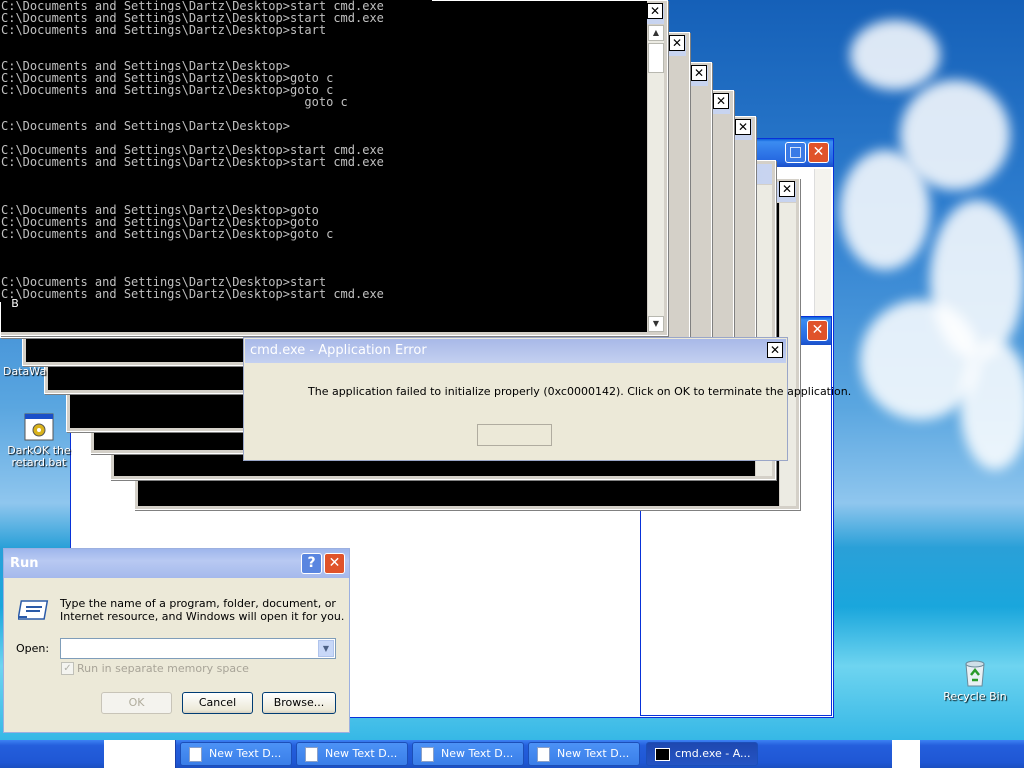  Describe the element at coordinates (906, 754) in the screenshot. I see `taskbar-tray` at that location.